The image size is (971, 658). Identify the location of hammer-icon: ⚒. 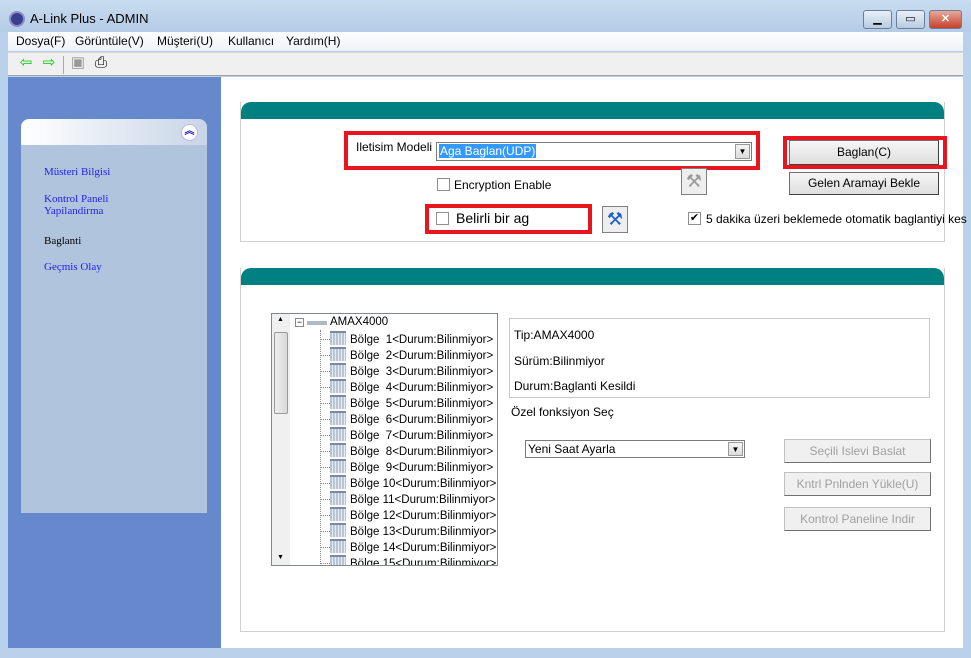
(694, 181).